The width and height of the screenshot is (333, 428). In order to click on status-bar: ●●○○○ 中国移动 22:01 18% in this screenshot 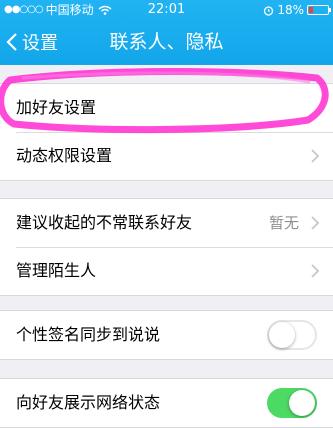, I will do `click(166, 10)`.